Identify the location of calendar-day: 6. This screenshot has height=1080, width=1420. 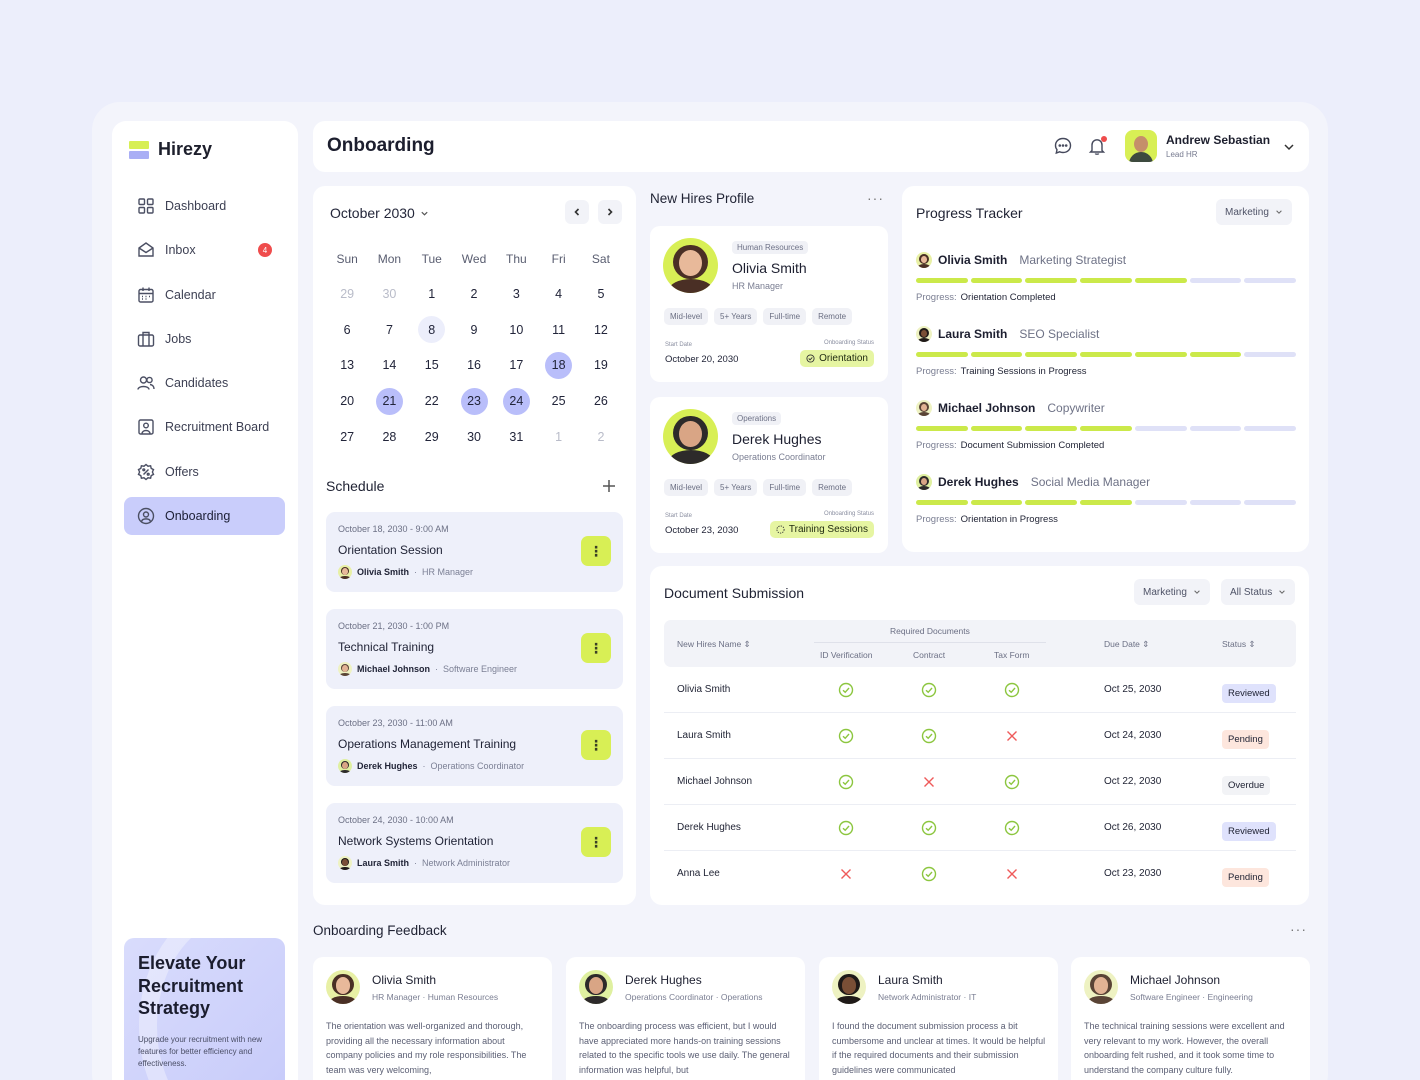
(347, 330).